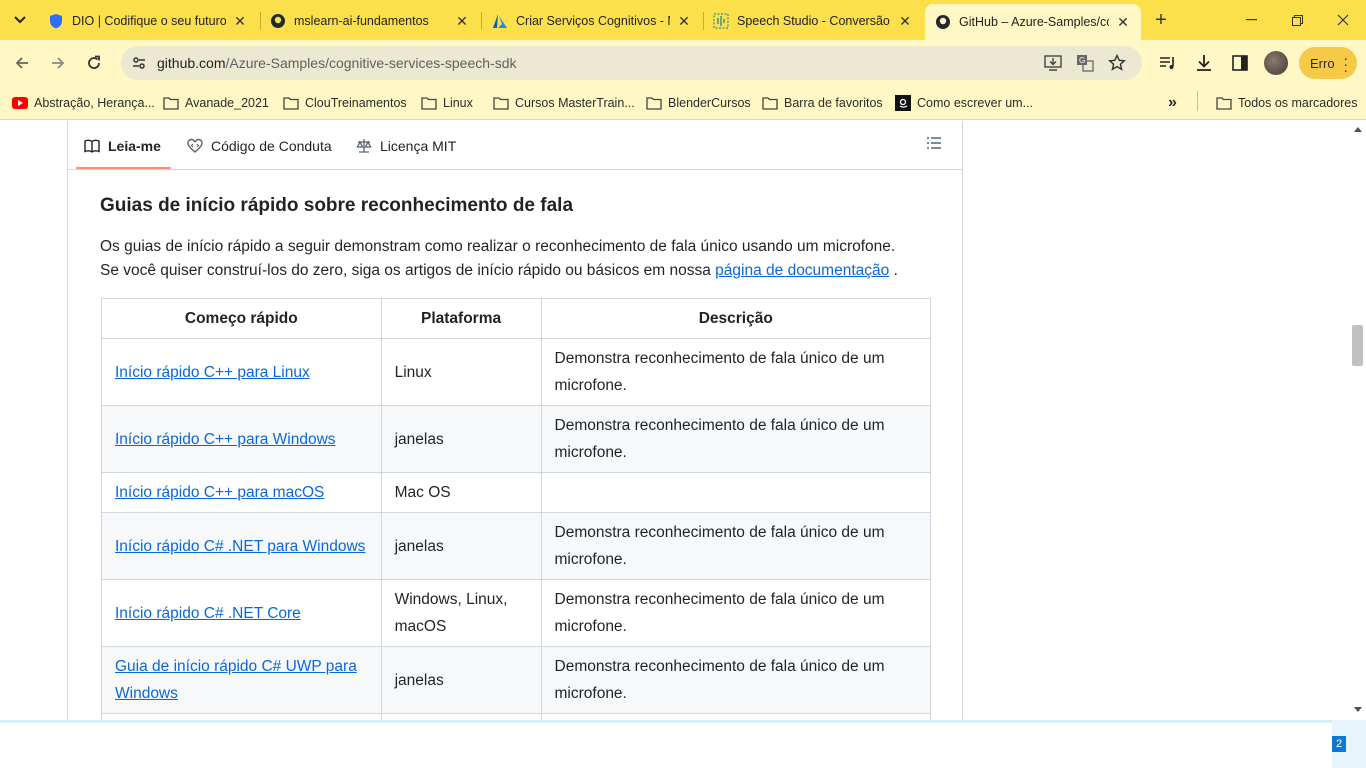  What do you see at coordinates (1357, 345) in the screenshot?
I see `scrollbar-thumb` at bounding box center [1357, 345].